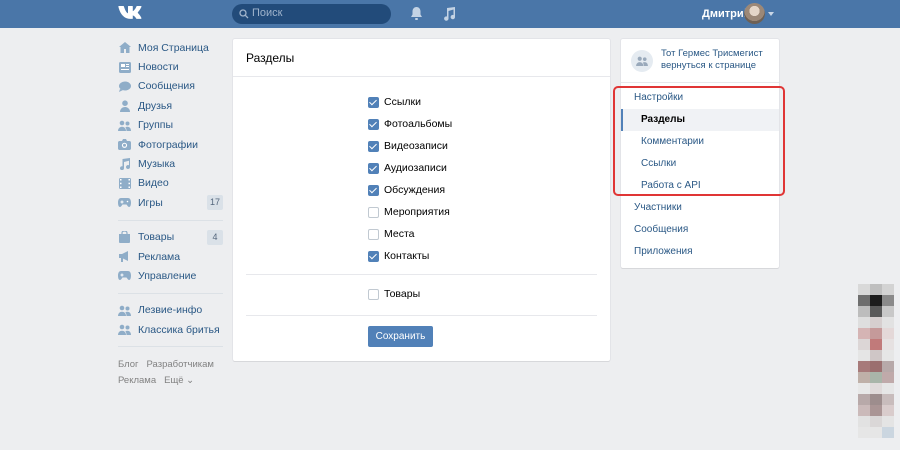 Image resolution: width=900 pixels, height=450 pixels. I want to click on nav-item-games: Игры 17, so click(170, 202).